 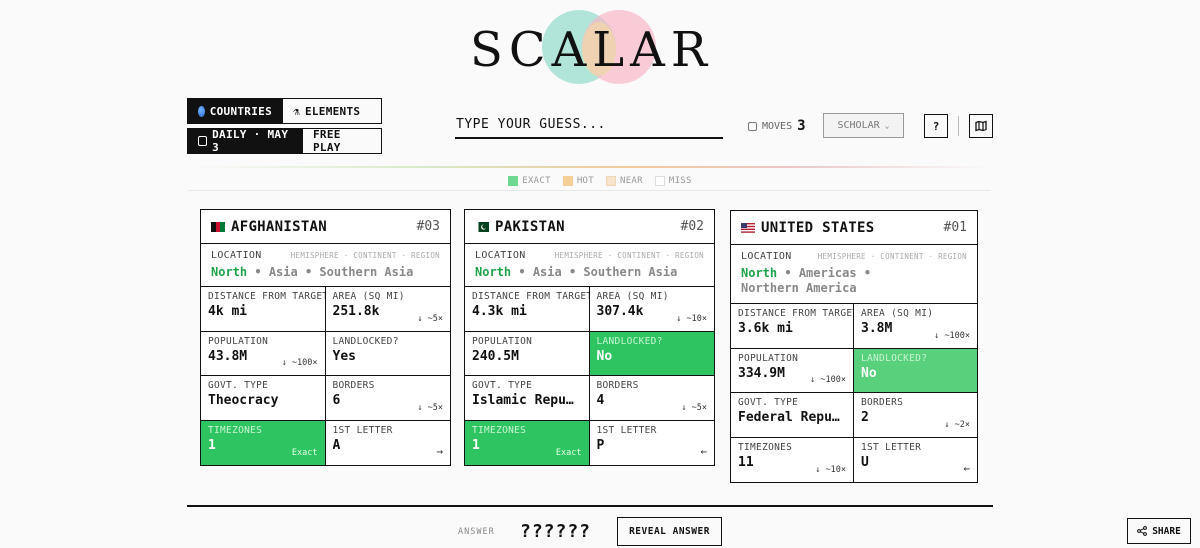 I want to click on first-letter-cell: 1ST LETTER A →, so click(x=388, y=443).